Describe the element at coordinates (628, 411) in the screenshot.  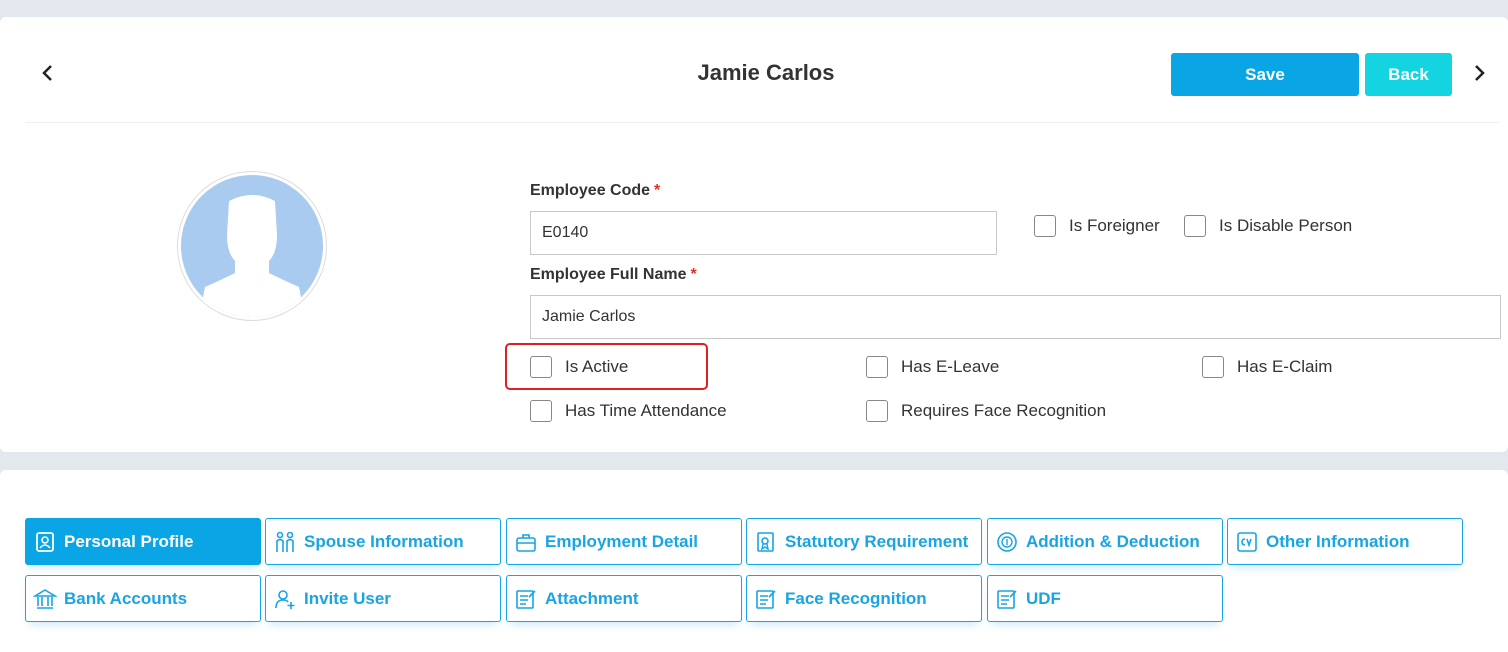
I see `has-time-attendance-checkbox: Has Time Attendance` at that location.